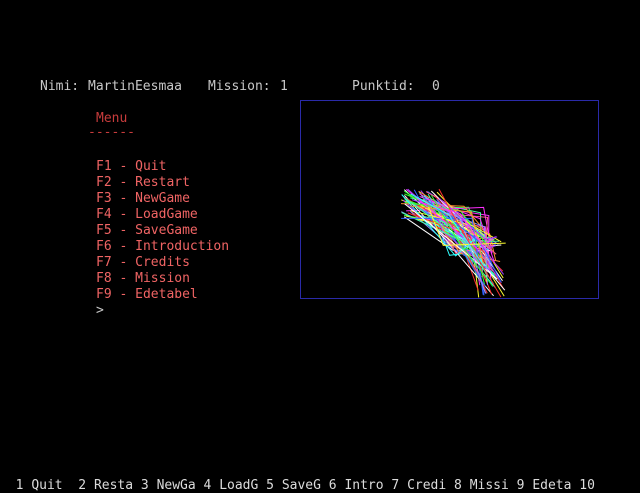  Describe the element at coordinates (162, 295) in the screenshot. I see `menu-item-edetabel: F9 - Edetabel` at that location.